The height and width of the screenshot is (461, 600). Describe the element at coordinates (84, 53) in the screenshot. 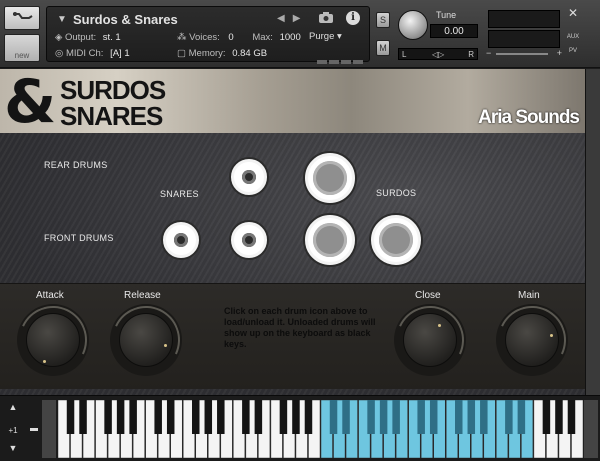

I see `midi-label: MIDI Ch:` at that location.